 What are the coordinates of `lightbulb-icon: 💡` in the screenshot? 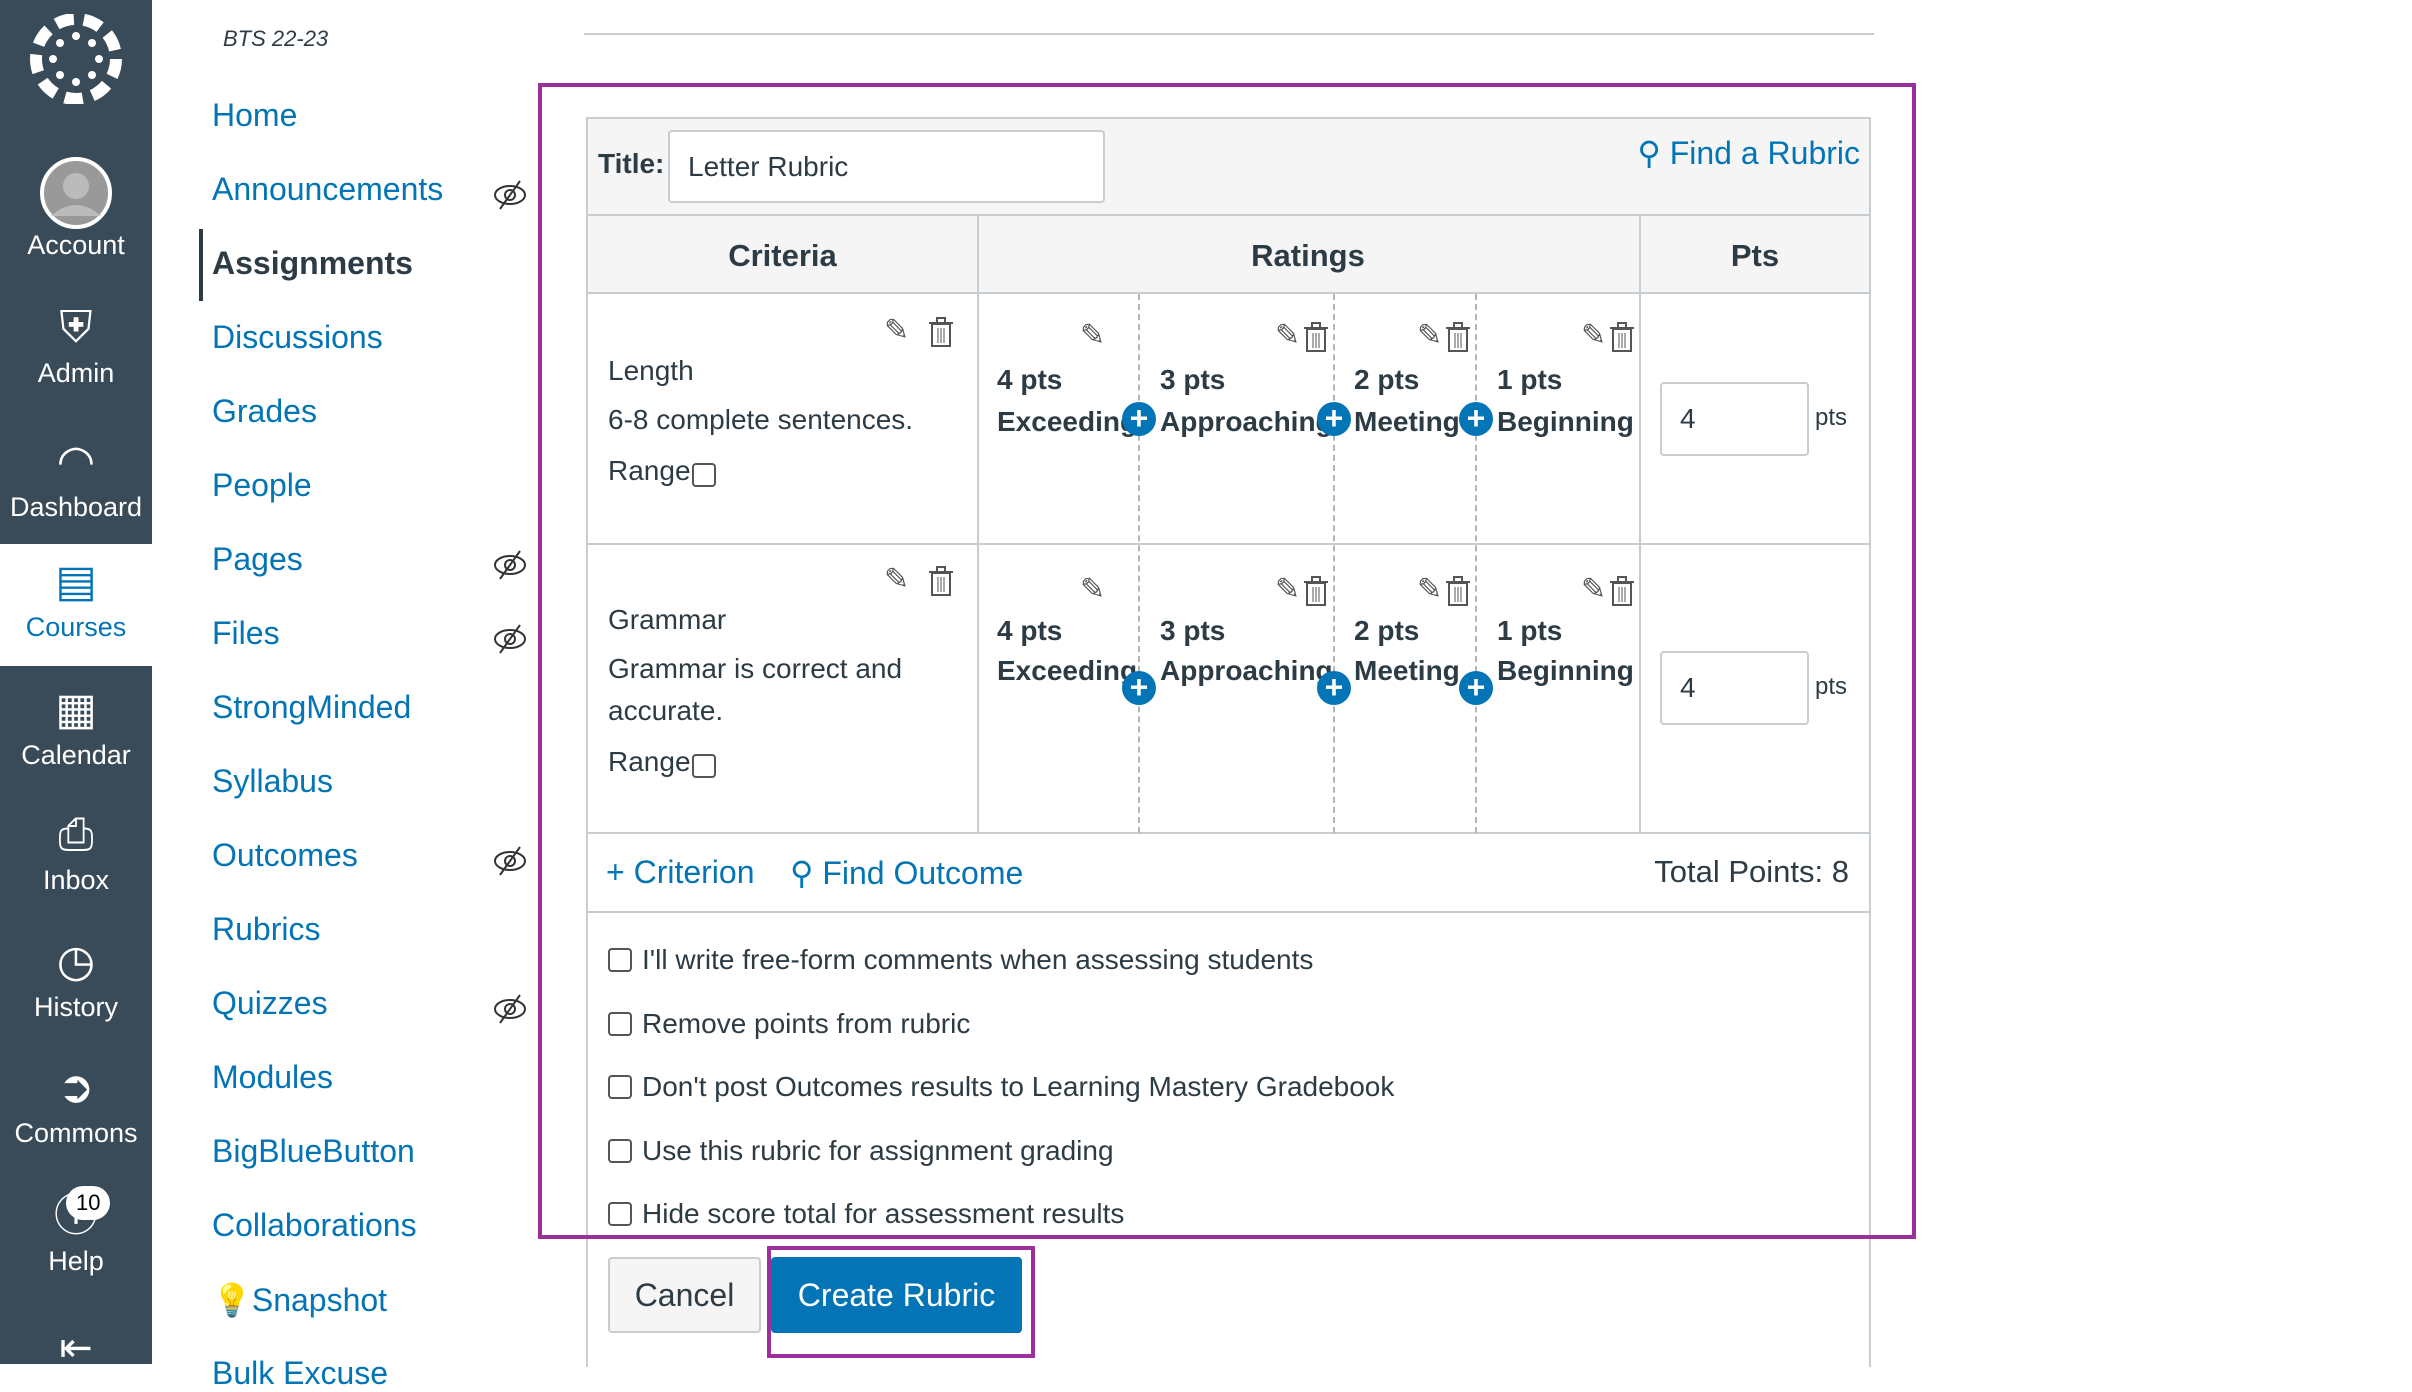 It's located at (232, 1300).